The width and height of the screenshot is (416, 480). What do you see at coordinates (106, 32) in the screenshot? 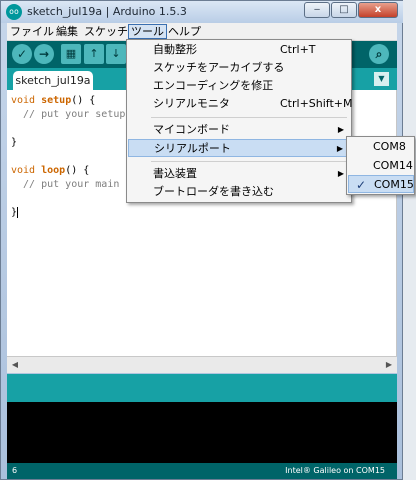
I see `menu-sketch: スケッチ` at bounding box center [106, 32].